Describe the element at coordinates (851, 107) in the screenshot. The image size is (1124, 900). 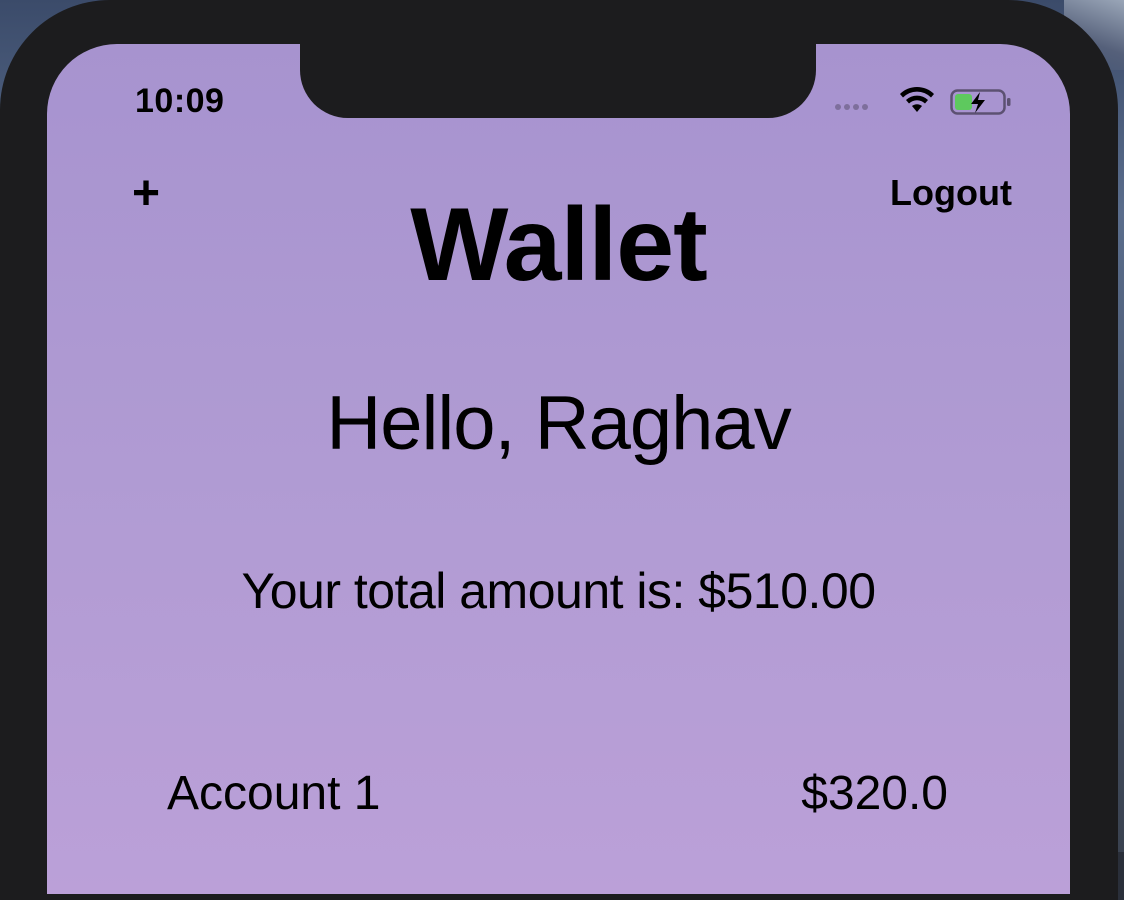
I see `signal-icon` at that location.